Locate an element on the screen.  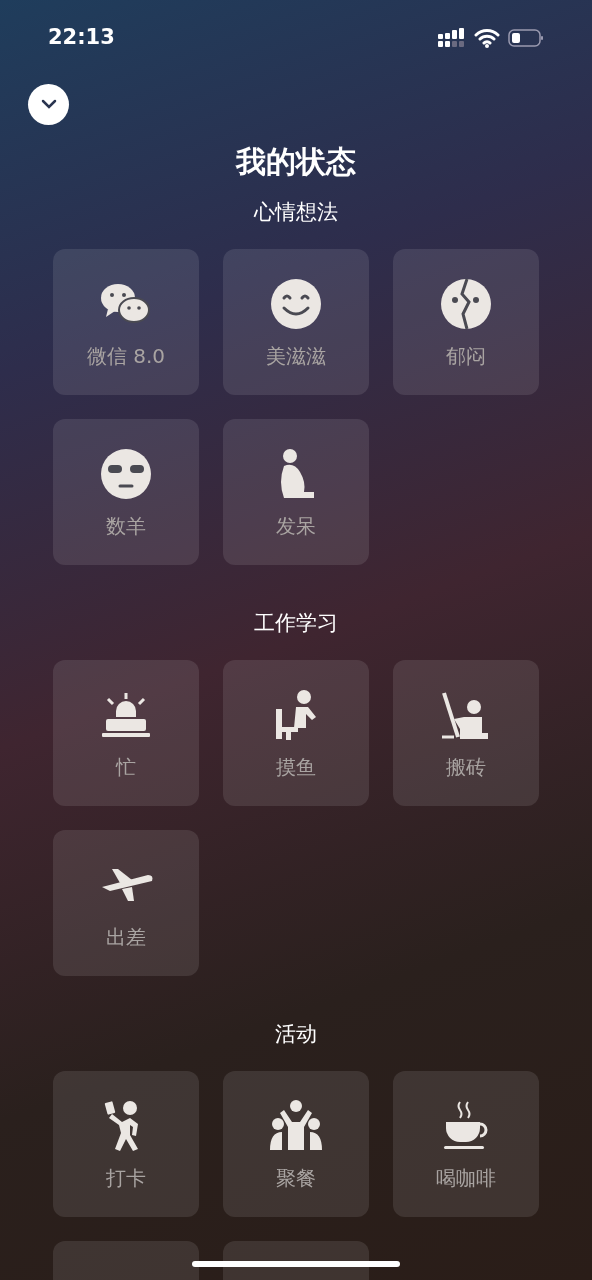
wifi-icon is located at coordinates (487, 38).